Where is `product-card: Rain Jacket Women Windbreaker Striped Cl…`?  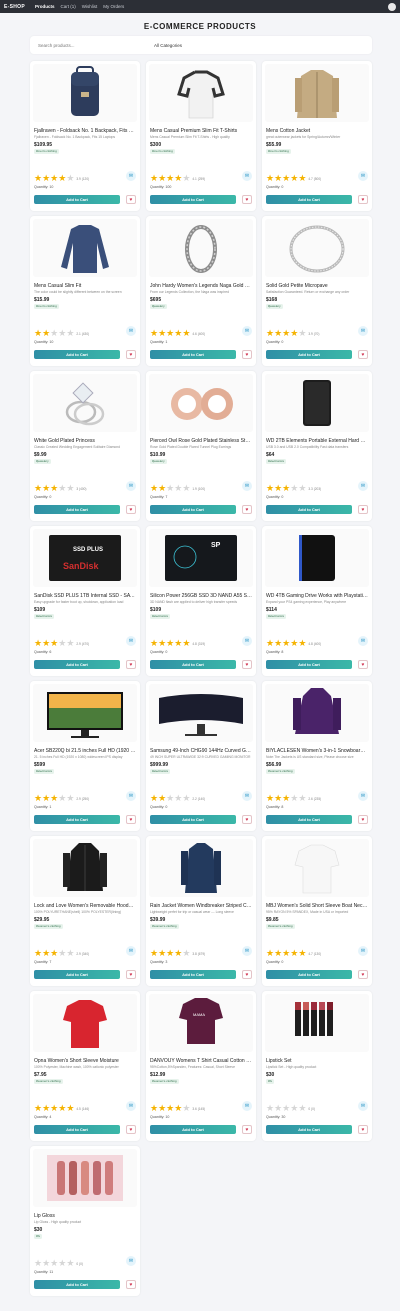
product-card: Rain Jacket Women Windbreaker Striped Cl… is located at coordinates (201, 911).